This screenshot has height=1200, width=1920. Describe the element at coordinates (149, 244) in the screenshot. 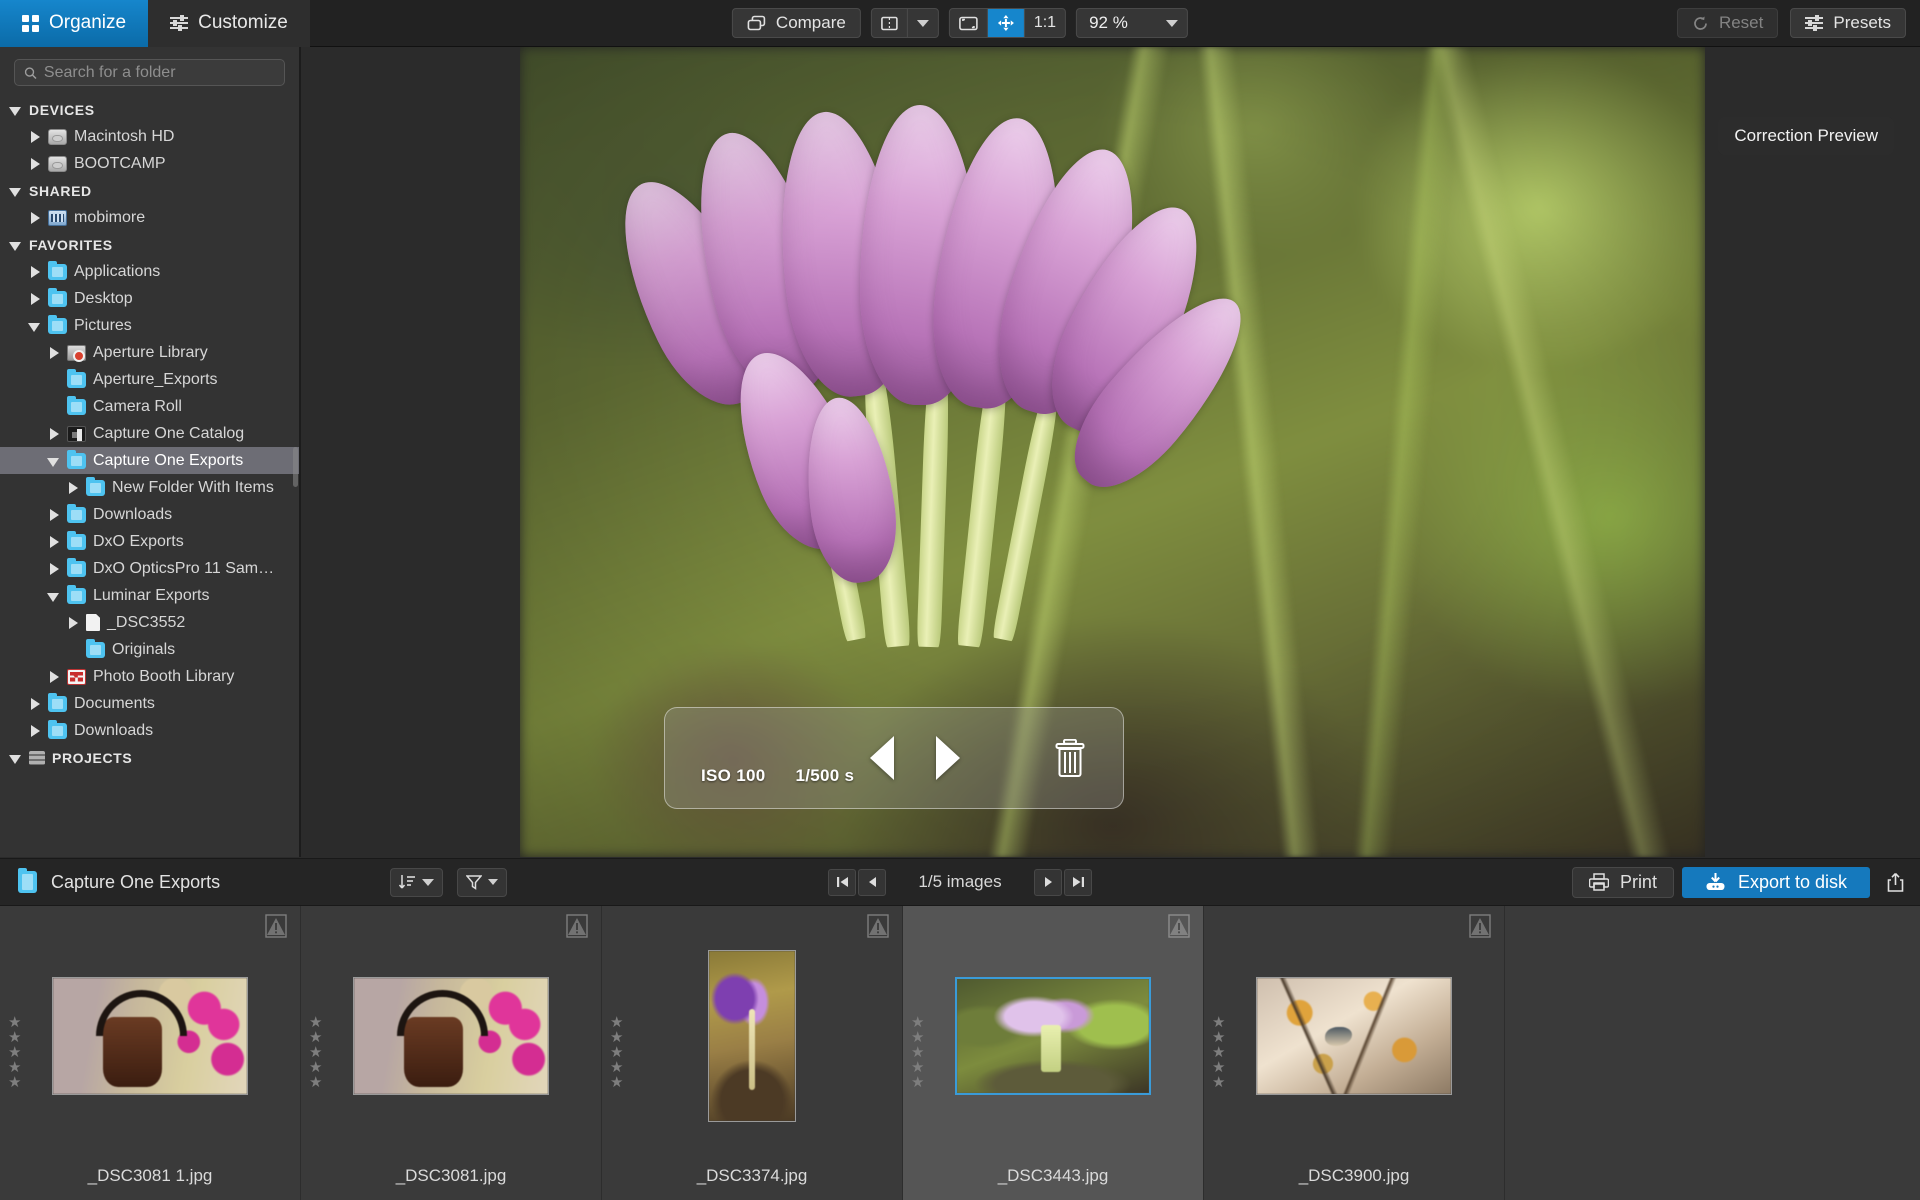

I see `tree-item-favorites: FAVORITES` at that location.